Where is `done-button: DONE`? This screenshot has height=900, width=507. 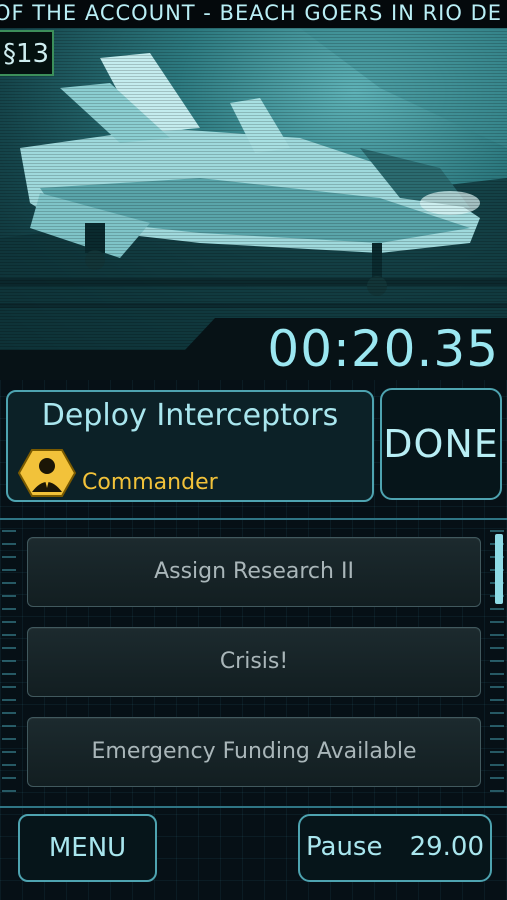
done-button: DONE is located at coordinates (441, 444).